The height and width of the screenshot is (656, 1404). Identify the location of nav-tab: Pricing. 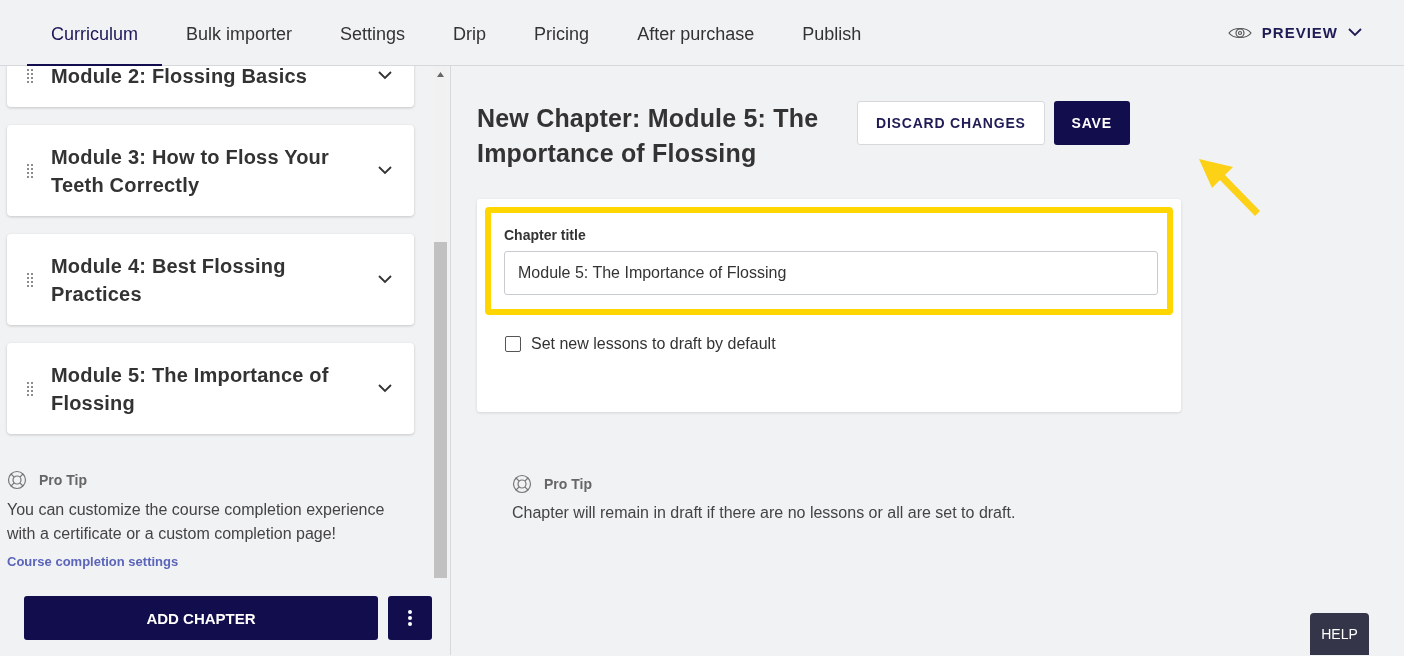
(562, 33).